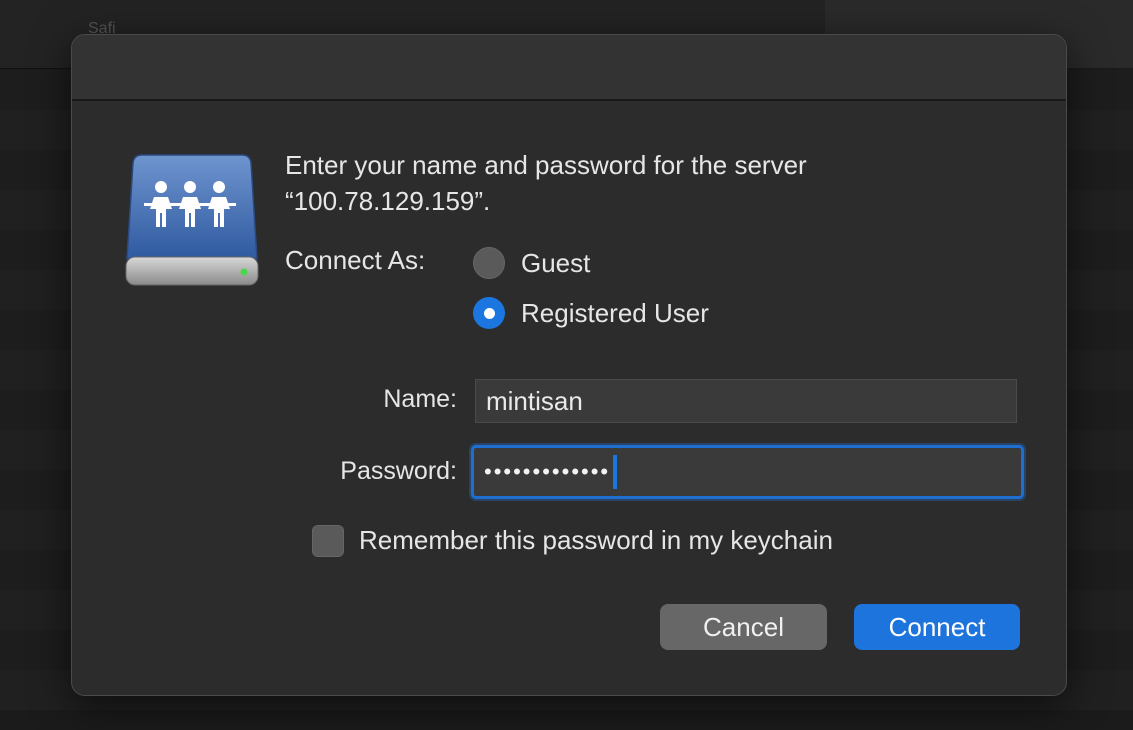 The height and width of the screenshot is (730, 1133). Describe the element at coordinates (420, 399) in the screenshot. I see `name-label: Name:` at that location.